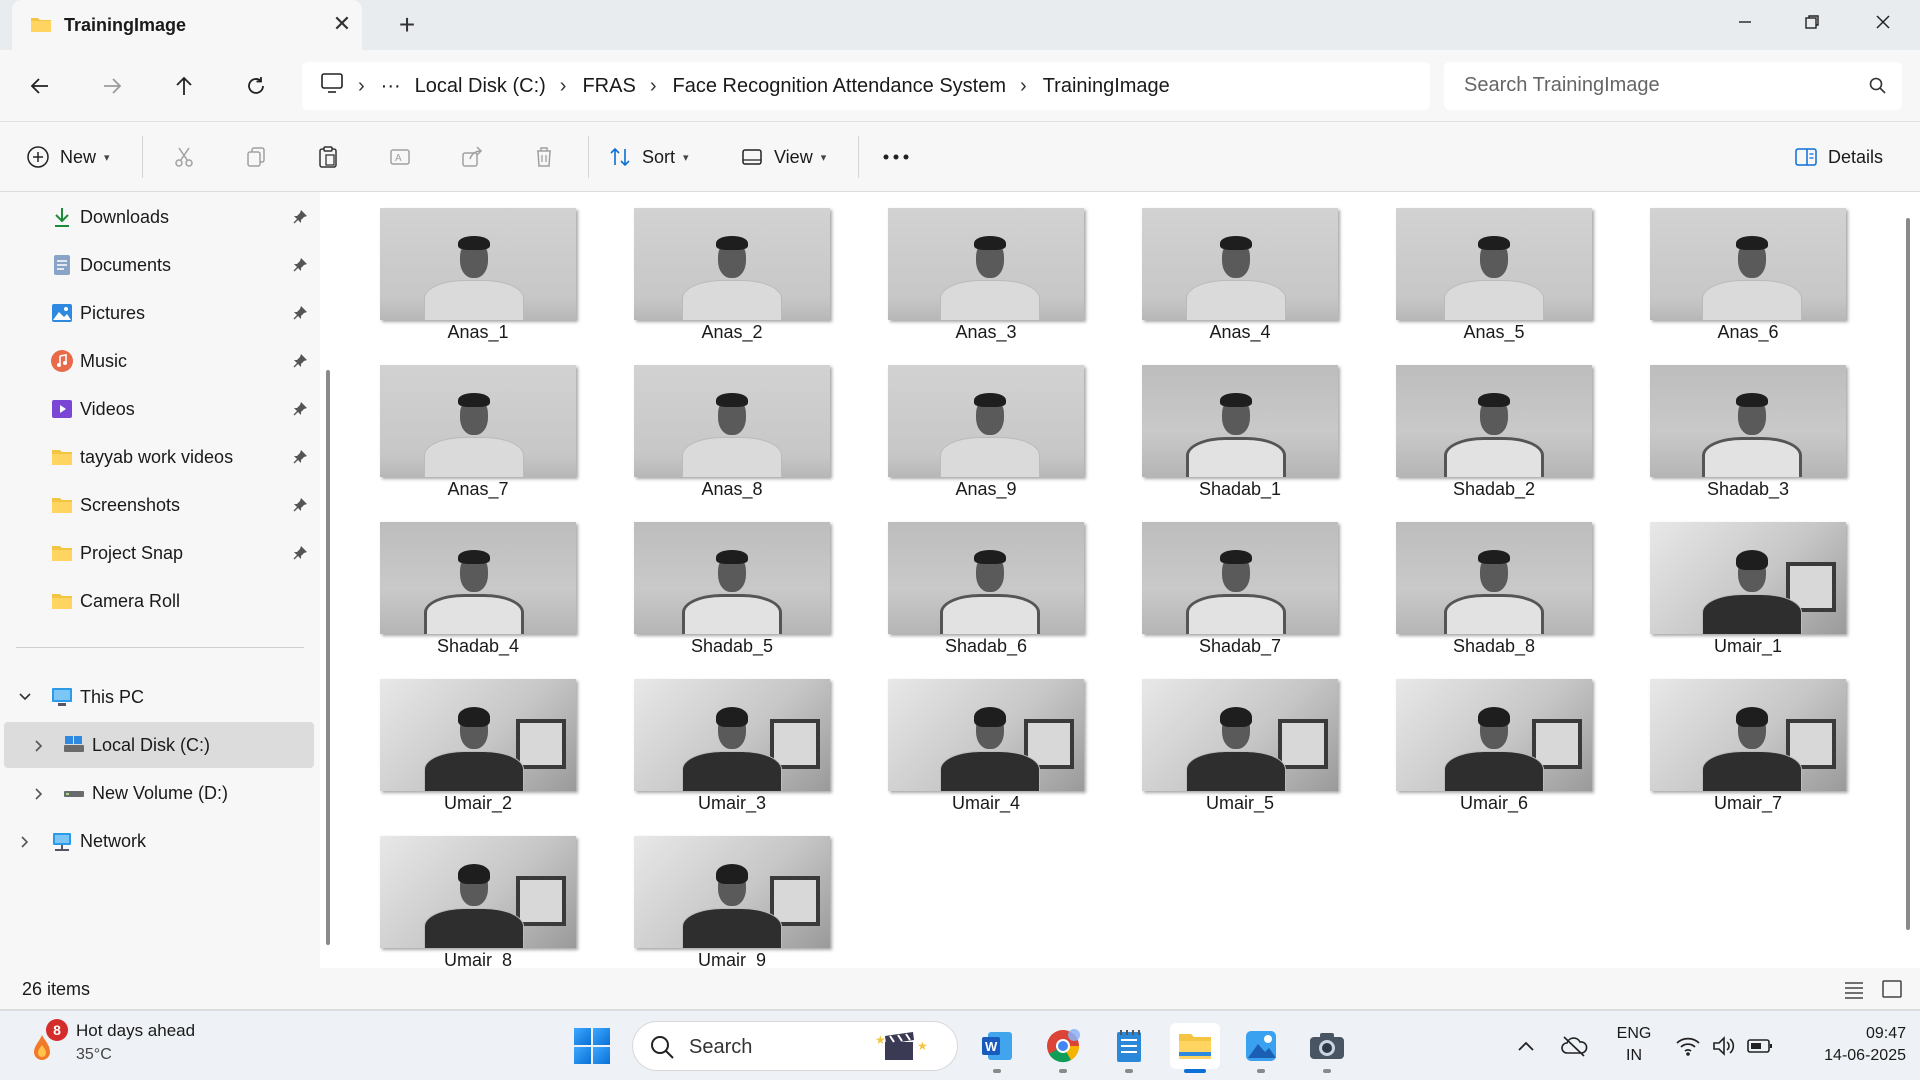  What do you see at coordinates (1908, 574) in the screenshot?
I see `content-scrollbar` at bounding box center [1908, 574].